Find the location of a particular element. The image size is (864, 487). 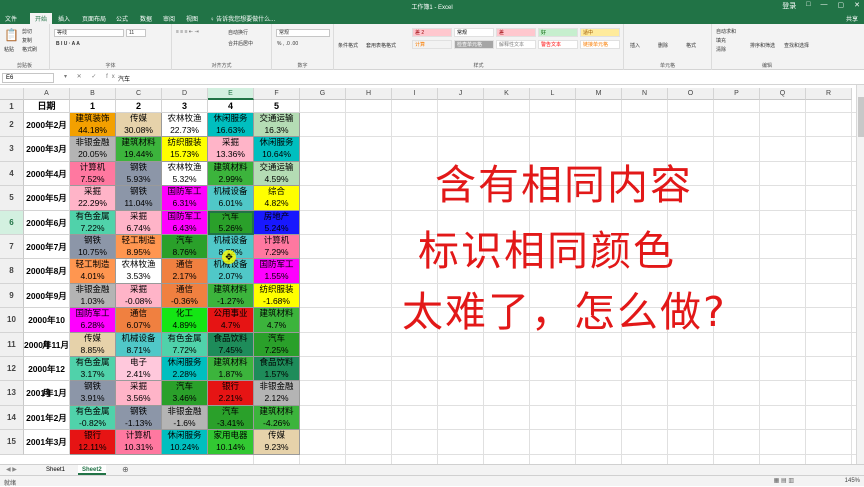

name-box: E6 is located at coordinates (28, 78).